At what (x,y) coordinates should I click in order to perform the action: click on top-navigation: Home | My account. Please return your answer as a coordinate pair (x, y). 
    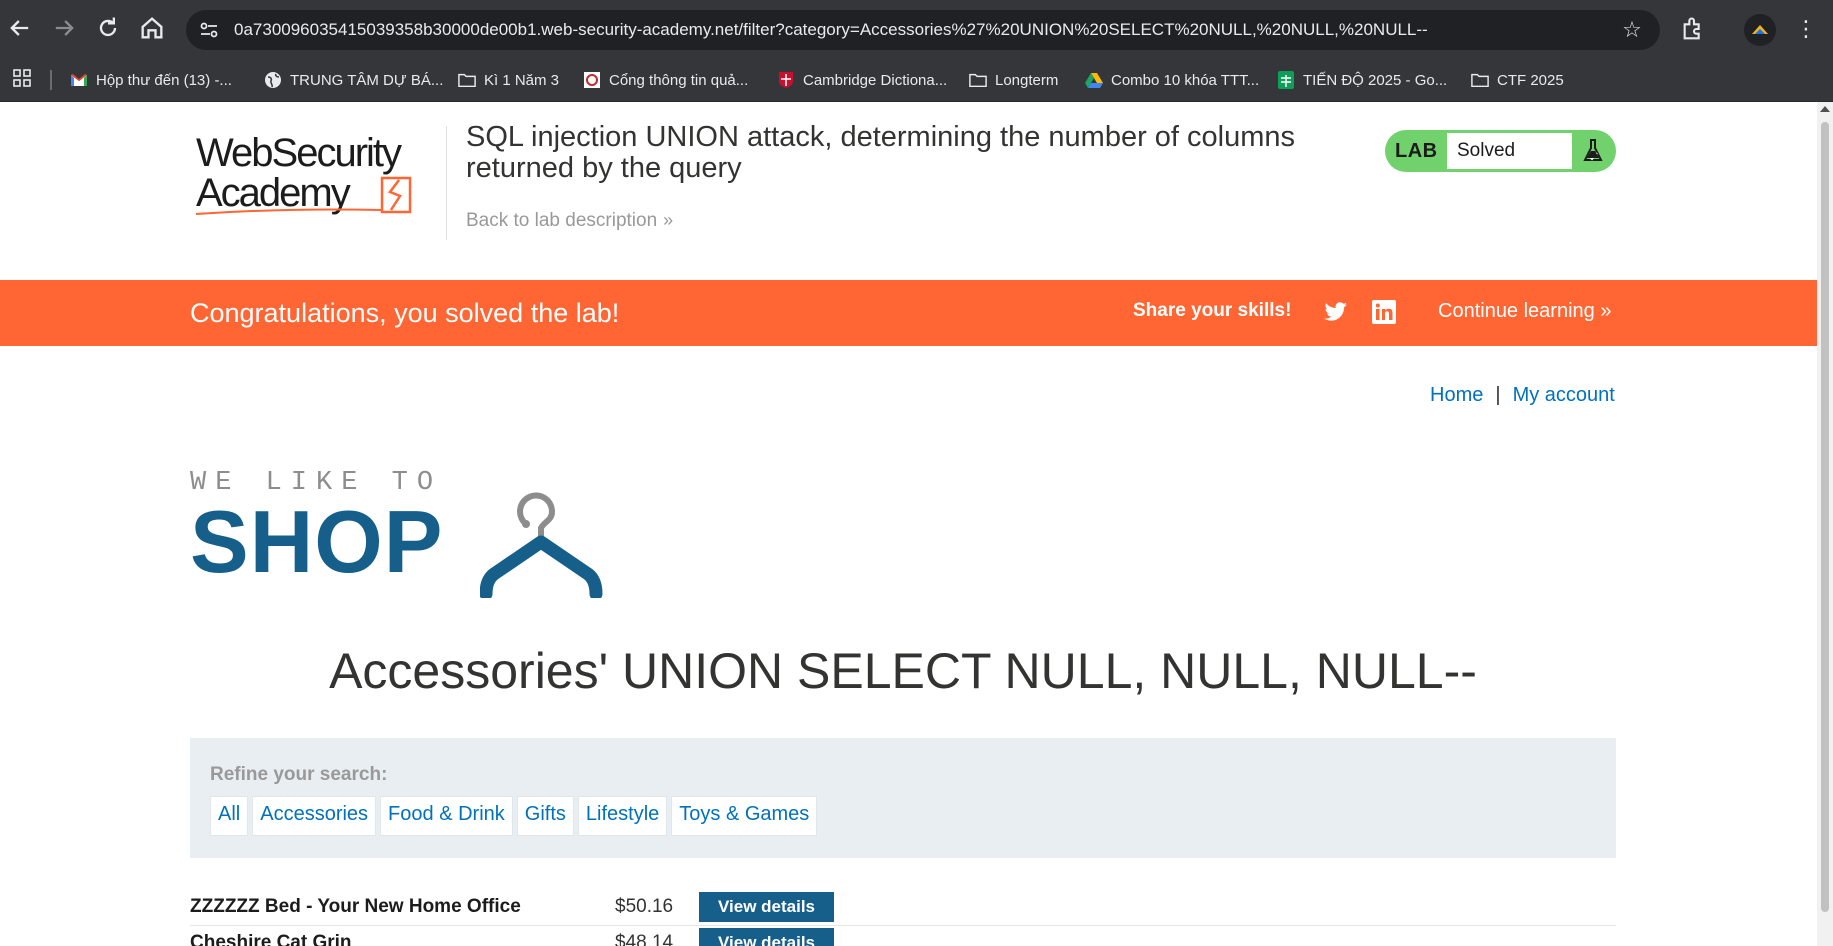
    Looking at the image, I should click on (1522, 395).